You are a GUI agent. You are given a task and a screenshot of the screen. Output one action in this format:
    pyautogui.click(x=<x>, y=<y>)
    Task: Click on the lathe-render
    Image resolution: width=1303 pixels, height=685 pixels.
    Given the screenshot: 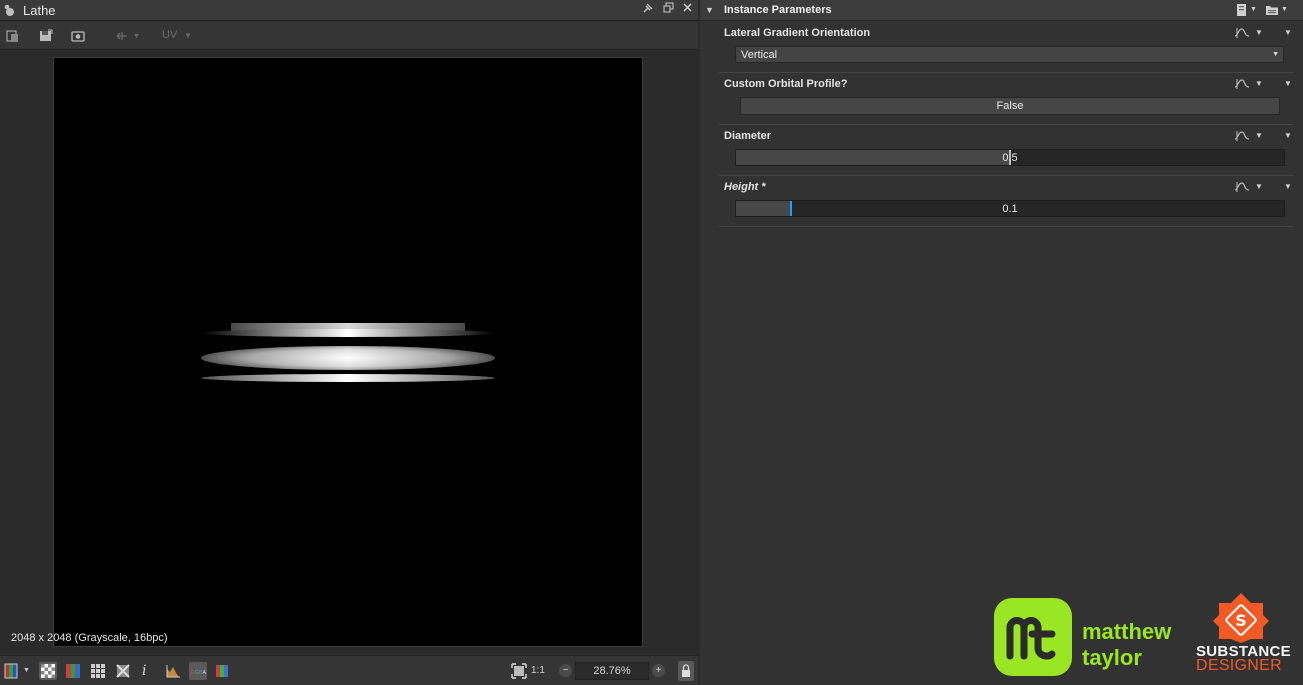 What is the action you would take?
    pyautogui.click(x=348, y=352)
    